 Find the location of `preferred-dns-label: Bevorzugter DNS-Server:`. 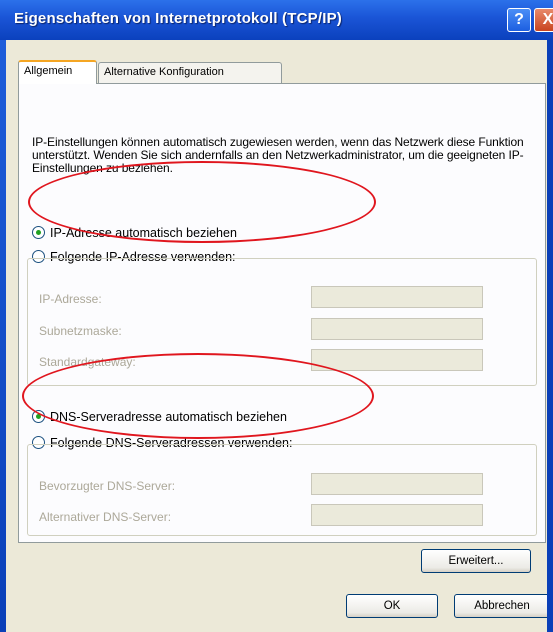

preferred-dns-label: Bevorzugter DNS-Server: is located at coordinates (107, 486).